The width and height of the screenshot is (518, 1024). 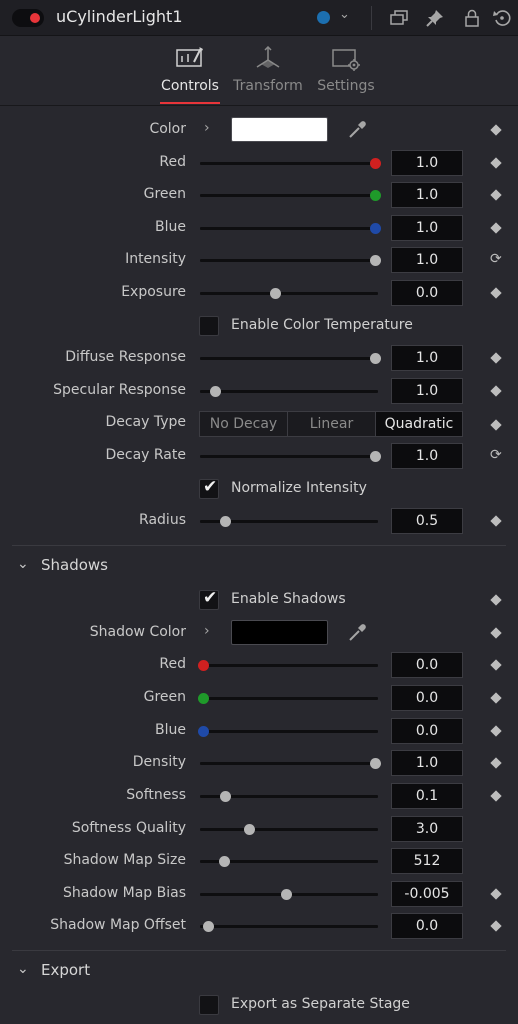 What do you see at coordinates (259, 971) in the screenshot?
I see `export-section-header: ⌄ Export` at bounding box center [259, 971].